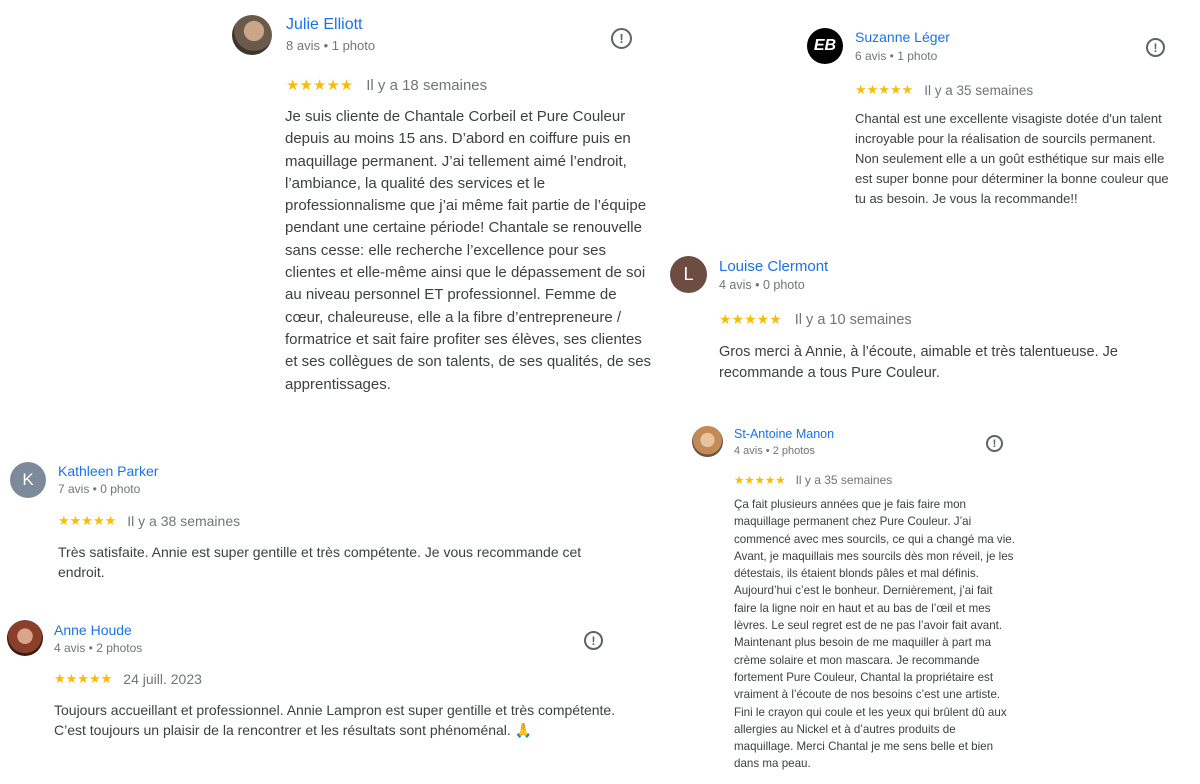  What do you see at coordinates (762, 285) in the screenshot?
I see `reviewer-meta: 4 avis • 0 photo` at bounding box center [762, 285].